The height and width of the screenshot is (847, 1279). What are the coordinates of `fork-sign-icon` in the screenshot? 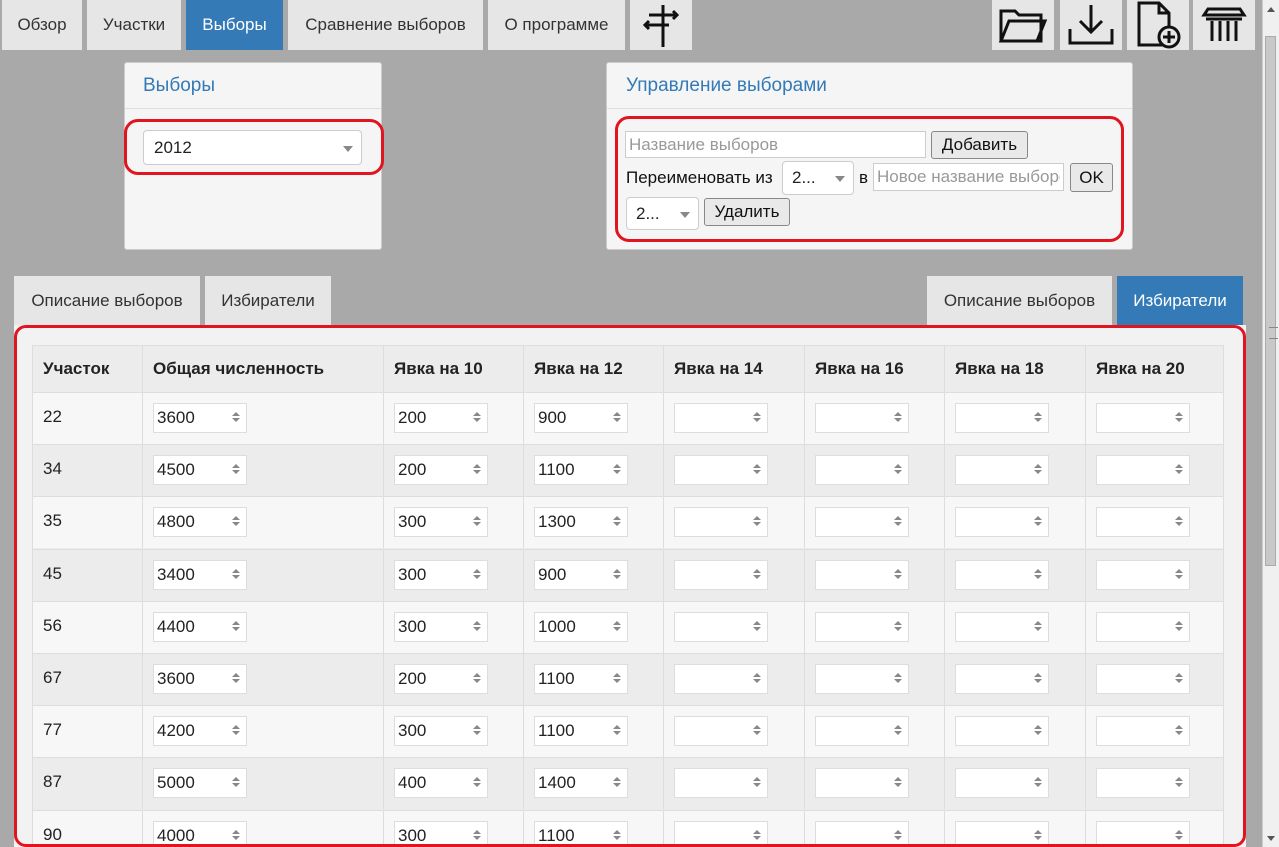 It's located at (661, 25).